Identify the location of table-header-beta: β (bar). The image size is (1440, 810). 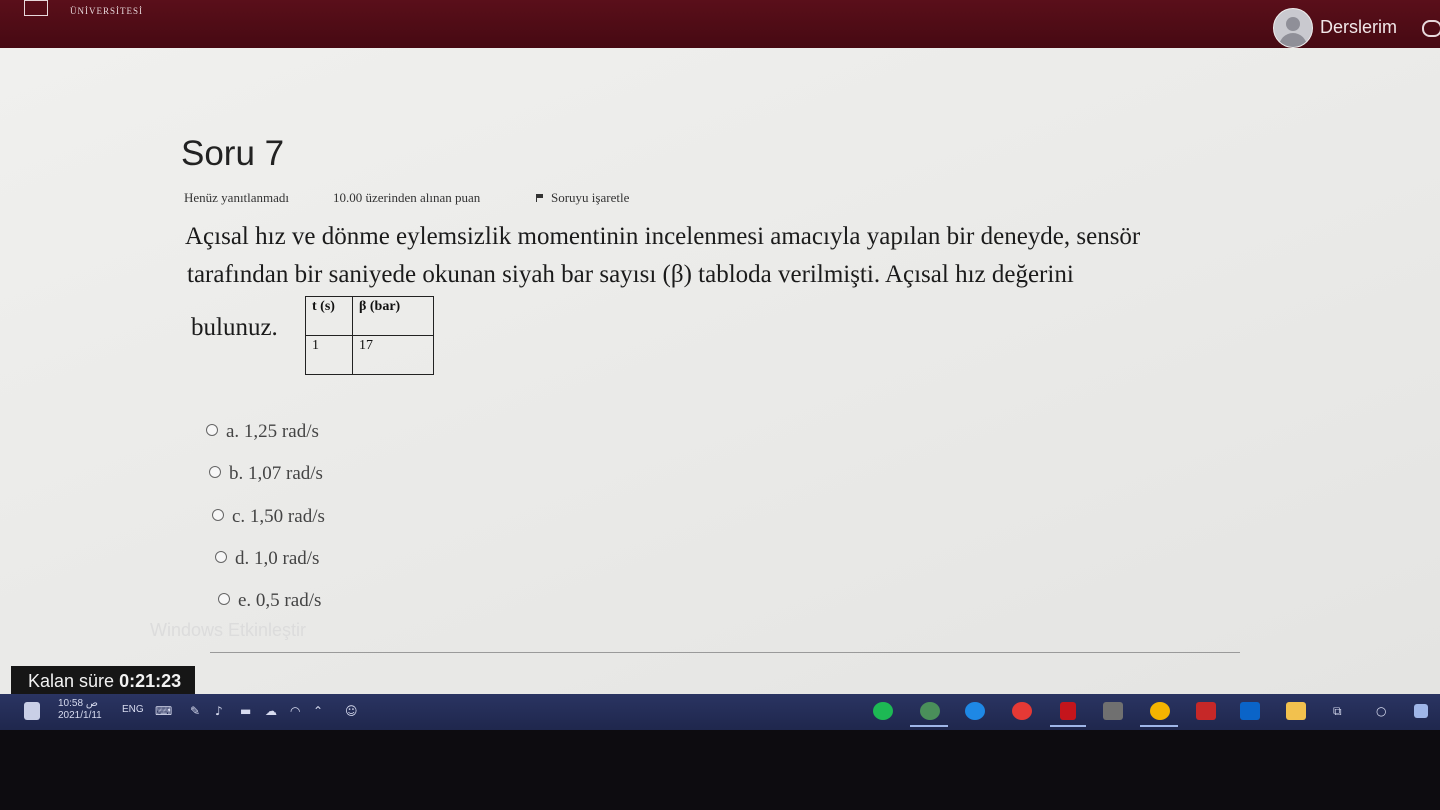
(393, 316).